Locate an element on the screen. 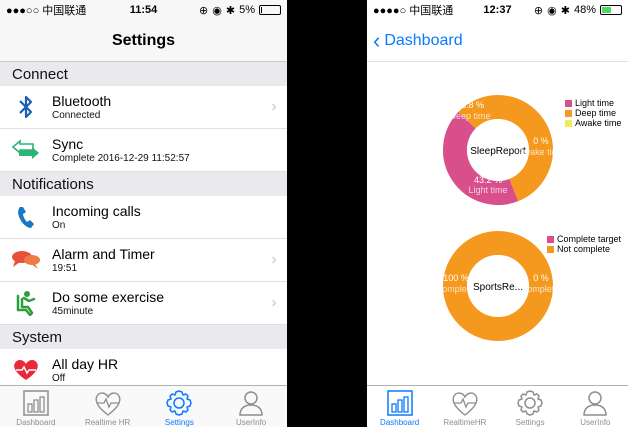  tab-bar: Dashboard Realtime HR Settings UserInfo is located at coordinates (143, 406).